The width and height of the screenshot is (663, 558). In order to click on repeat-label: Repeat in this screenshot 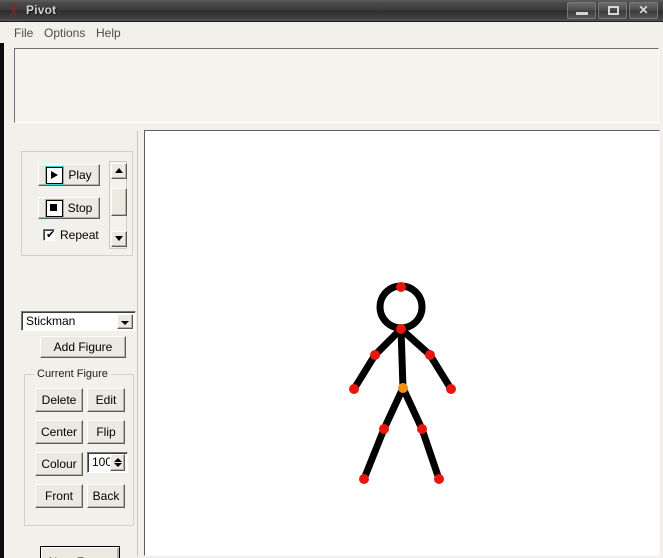, I will do `click(79, 235)`.